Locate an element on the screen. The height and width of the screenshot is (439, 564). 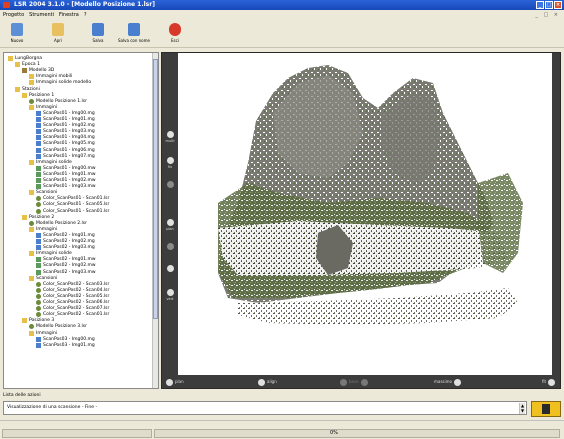
tree-item: Modello Posizione 1.lsr is located at coordinates (58, 101).